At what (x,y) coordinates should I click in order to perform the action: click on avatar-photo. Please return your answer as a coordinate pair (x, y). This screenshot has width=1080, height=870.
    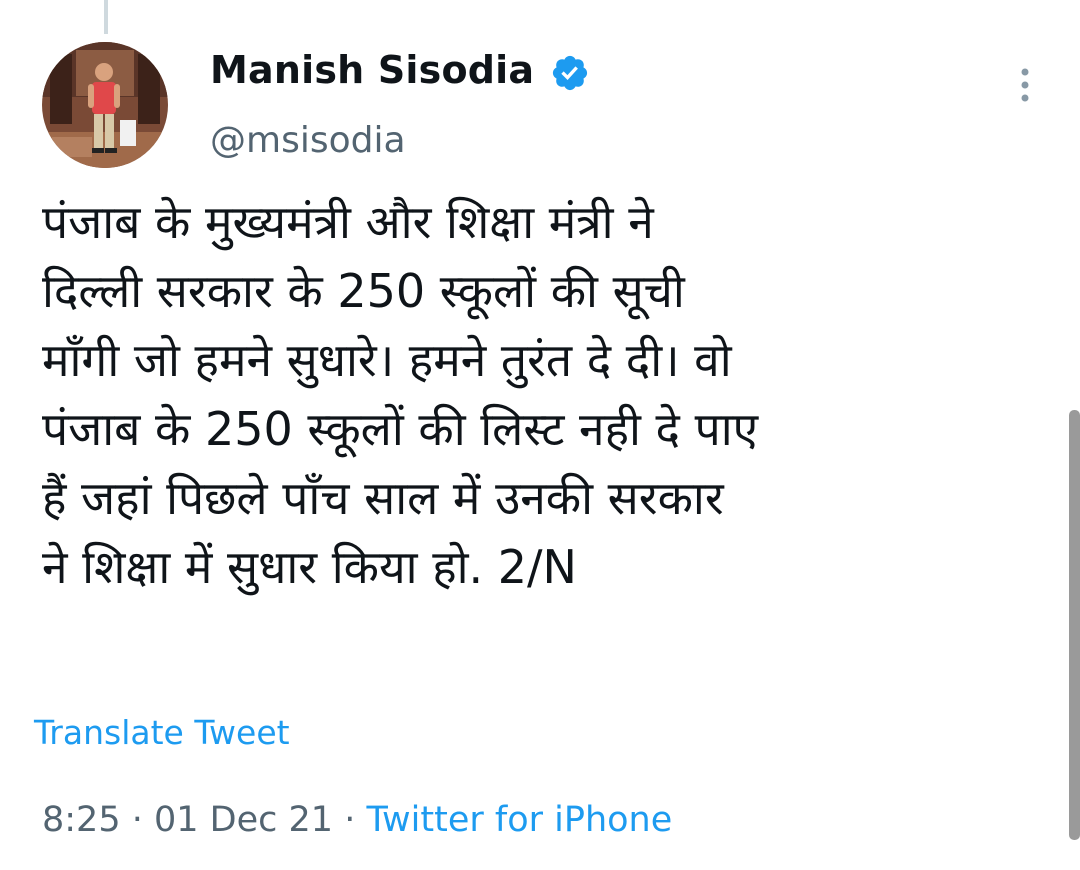
    Looking at the image, I should click on (105, 105).